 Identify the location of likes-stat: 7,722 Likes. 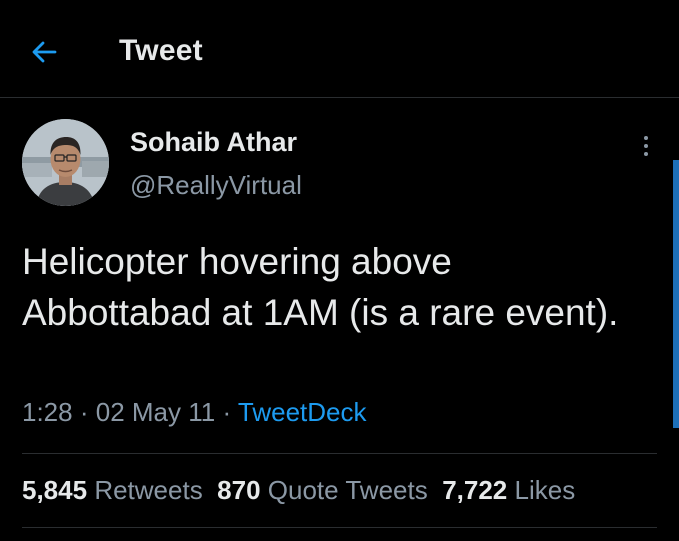
(508, 490).